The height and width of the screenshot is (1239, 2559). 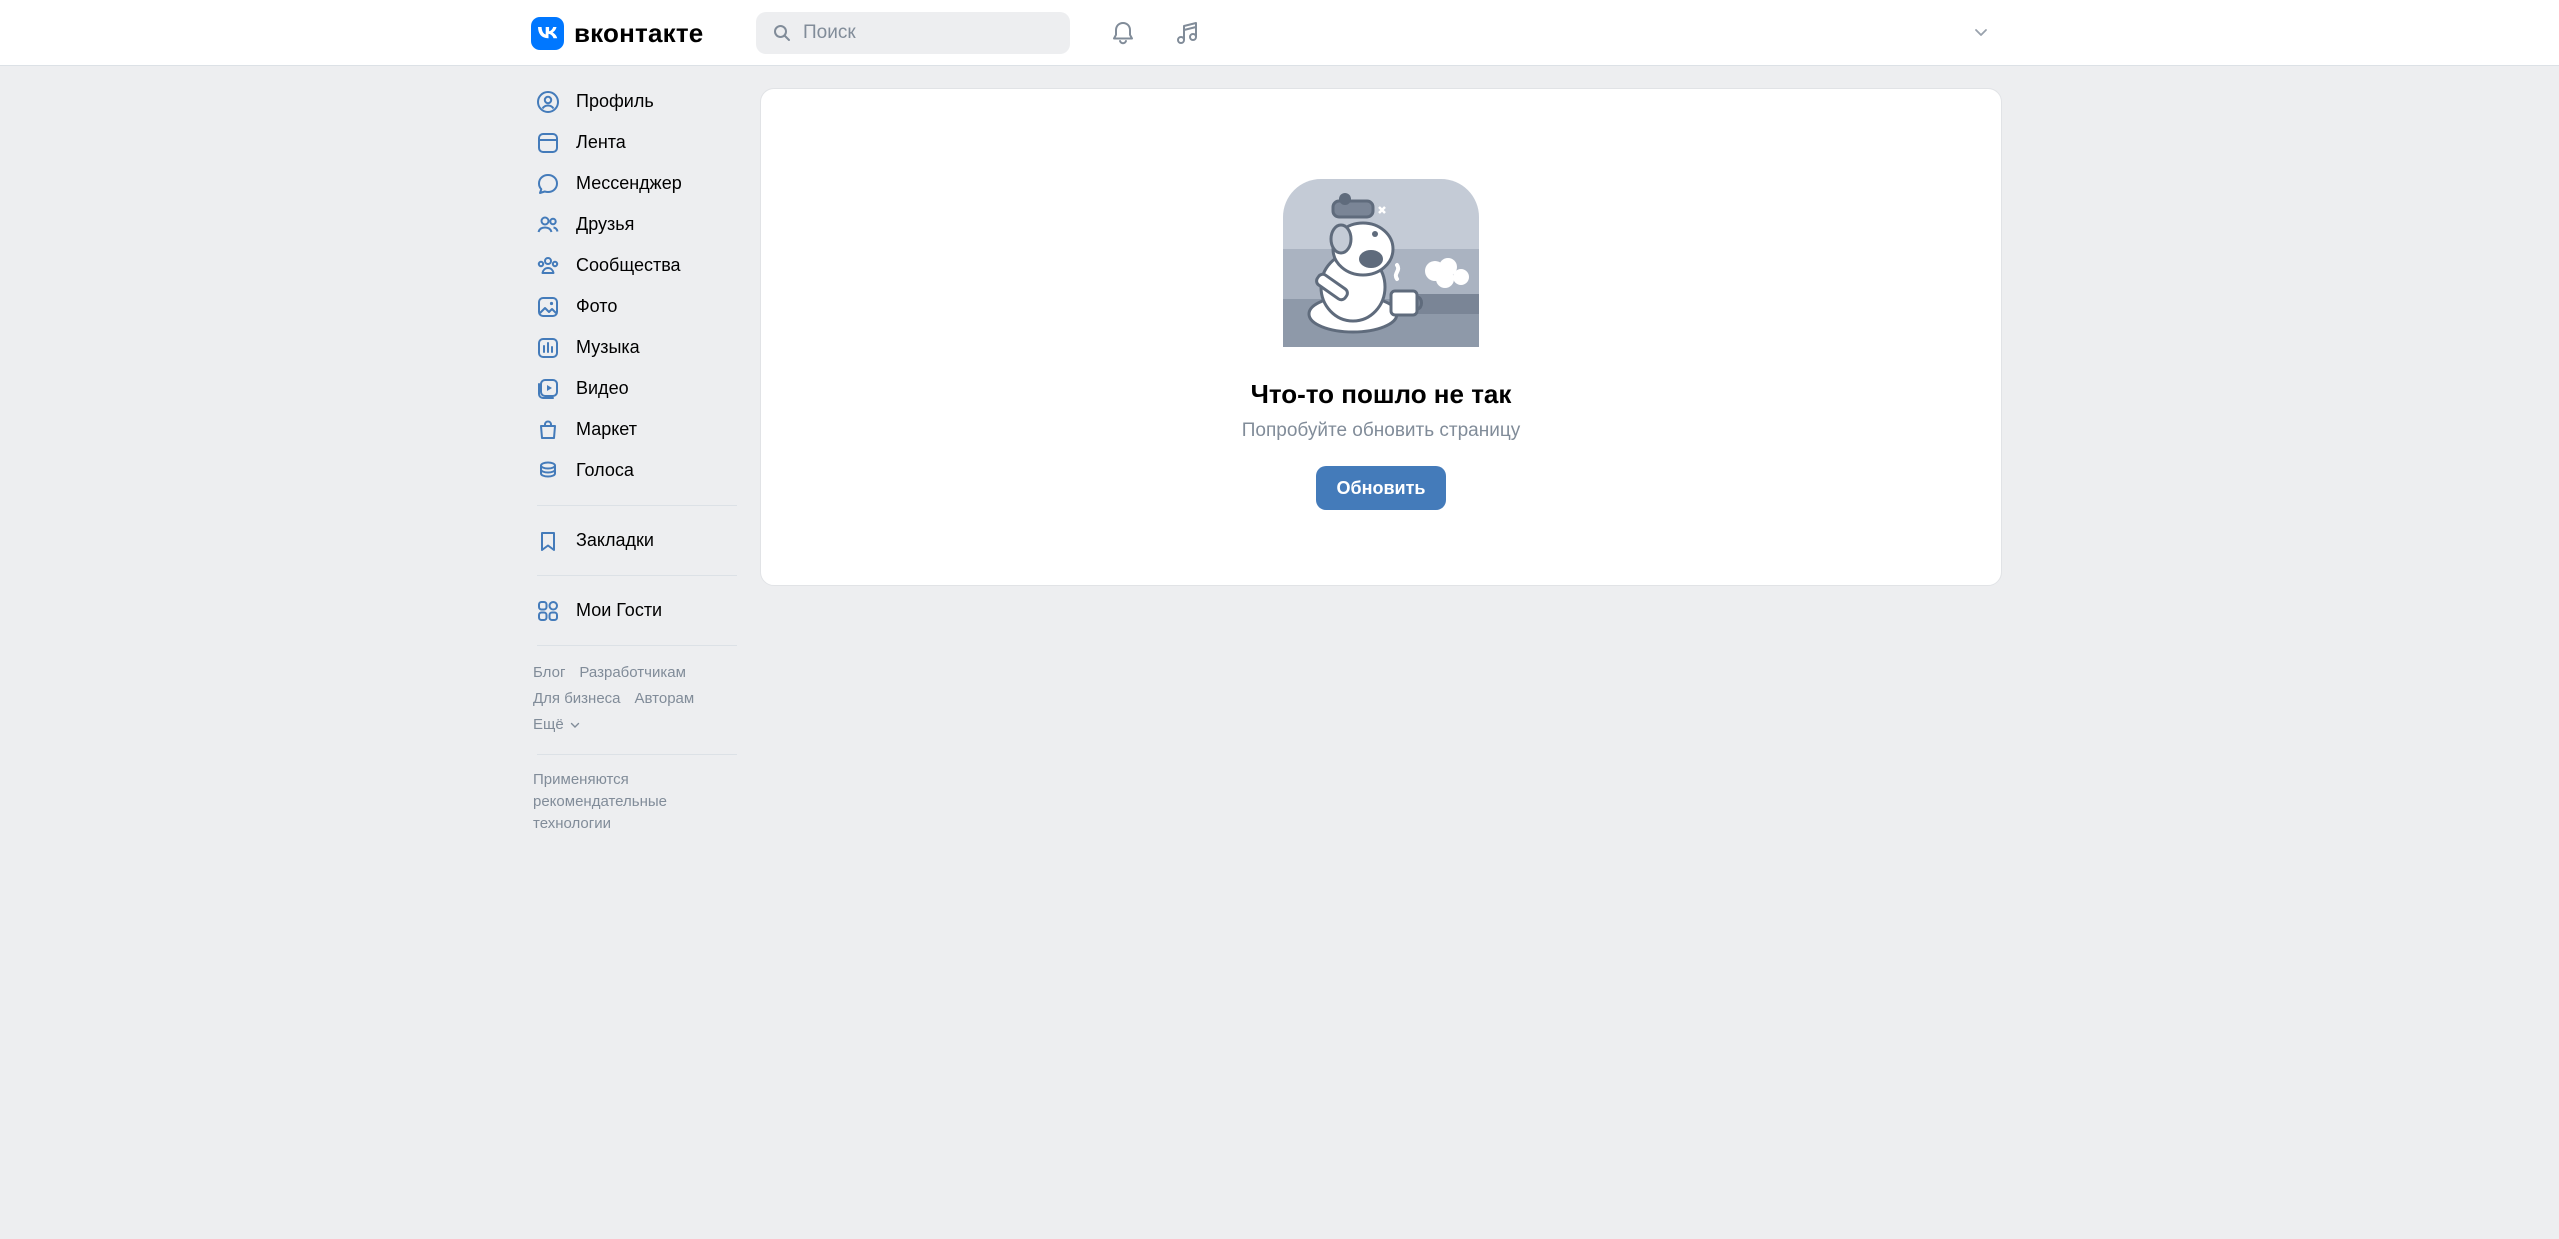 I want to click on sidebar-item-photo: Фото, so click(x=638, y=306).